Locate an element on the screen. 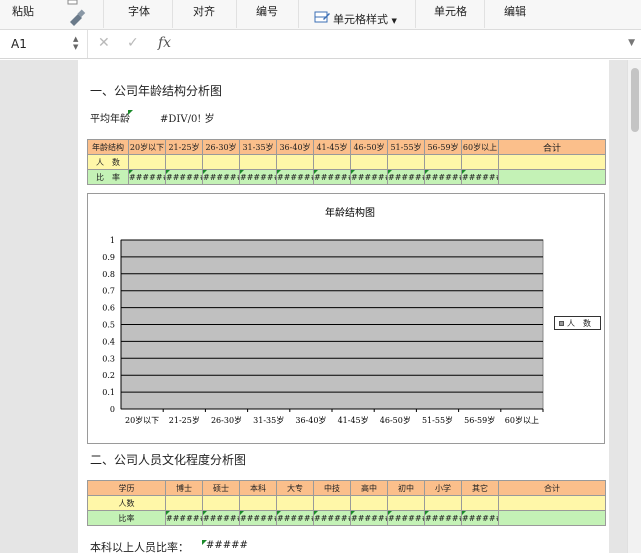  name-box: A1 ▲ ▼ is located at coordinates (44, 44).